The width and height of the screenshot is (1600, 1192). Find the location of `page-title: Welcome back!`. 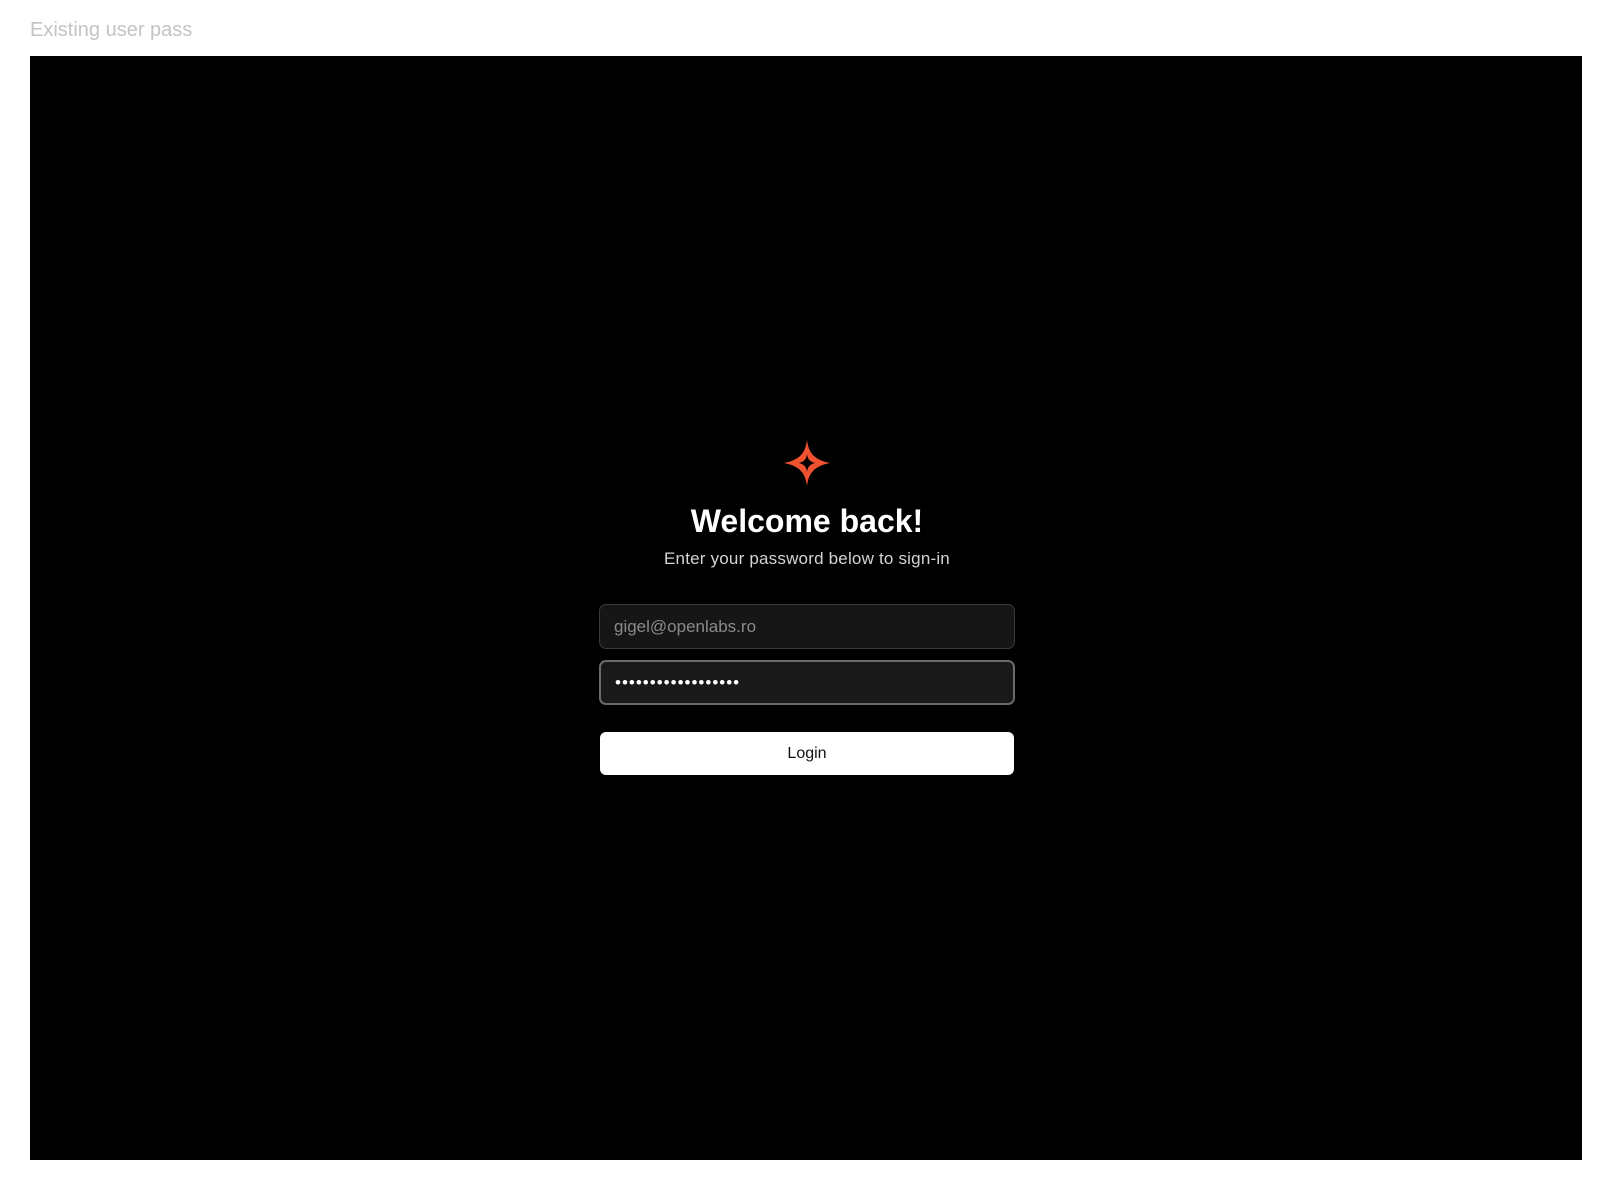

page-title: Welcome back! is located at coordinates (807, 521).